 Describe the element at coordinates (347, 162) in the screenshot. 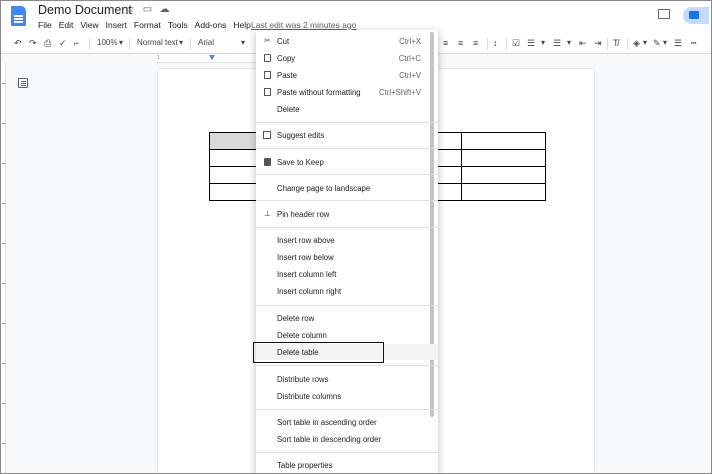

I see `menu-item-save-to-keep: Save to Keep` at that location.